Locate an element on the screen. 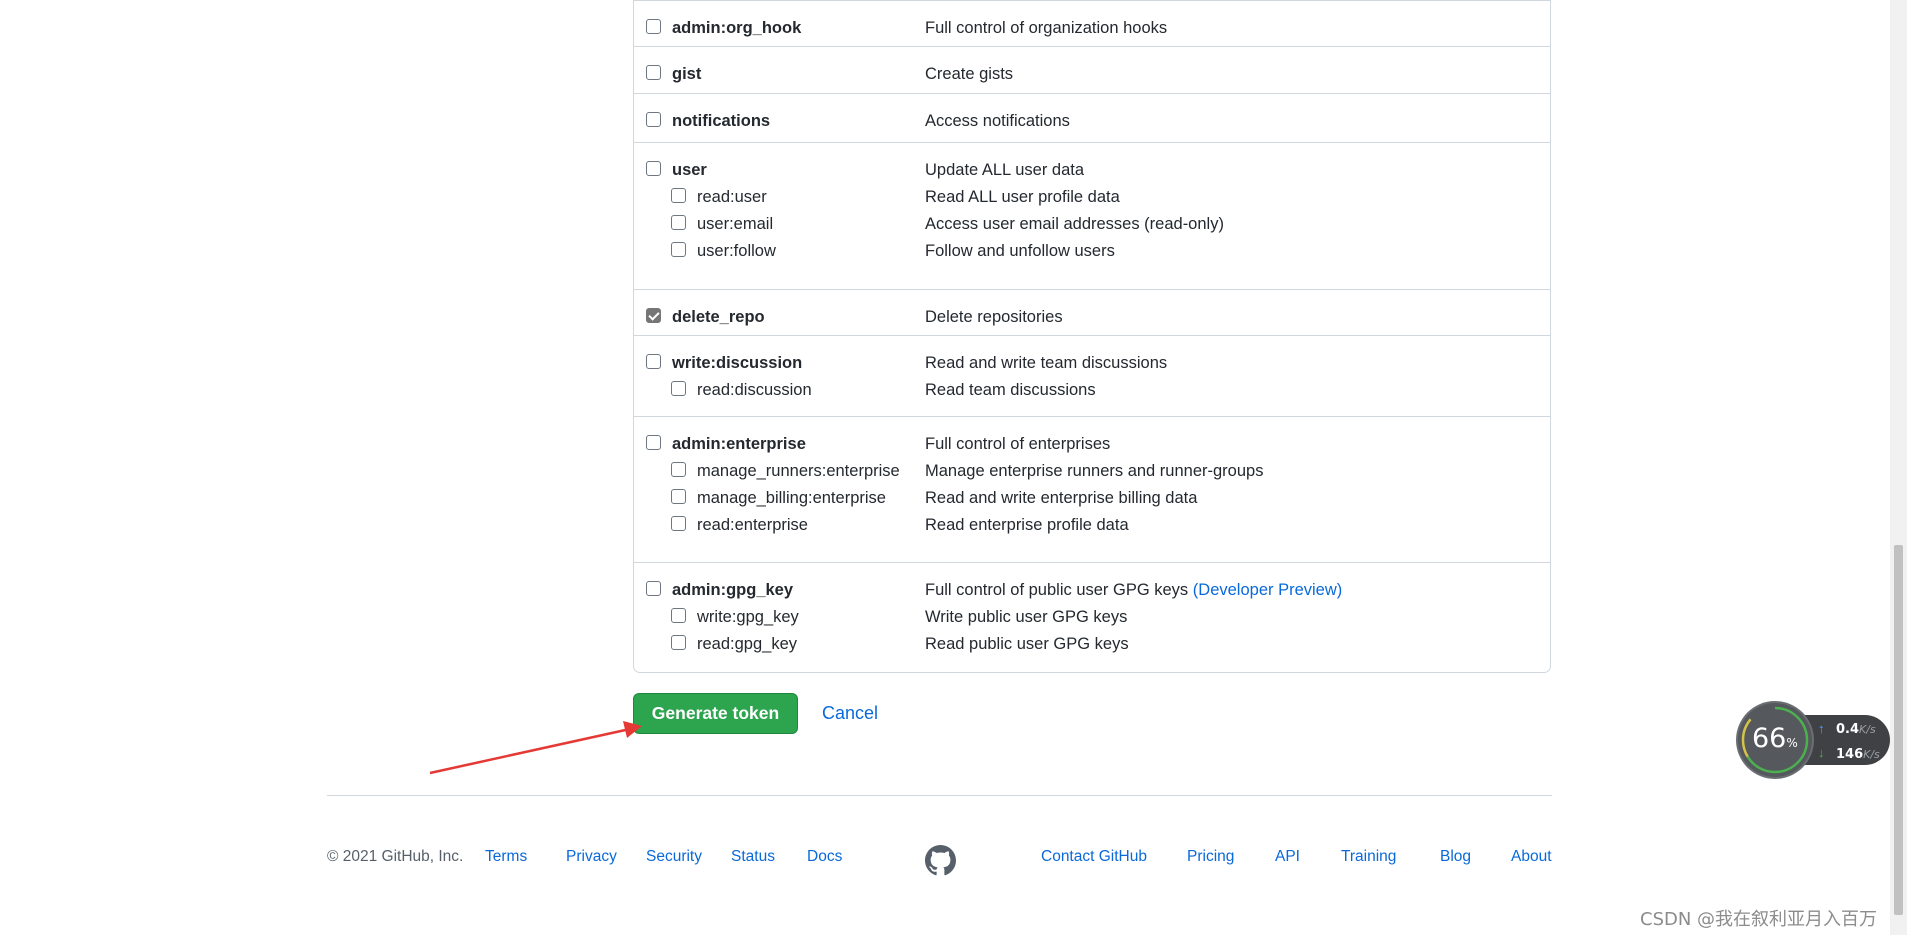 Image resolution: width=1907 pixels, height=935 pixels. scope-description: Read and write team discussions is located at coordinates (1046, 363).